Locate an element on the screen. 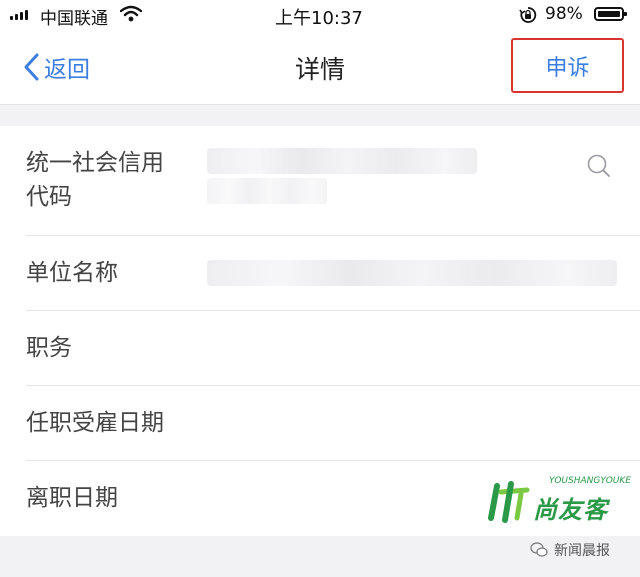  position-label: 职务 is located at coordinates (49, 348).